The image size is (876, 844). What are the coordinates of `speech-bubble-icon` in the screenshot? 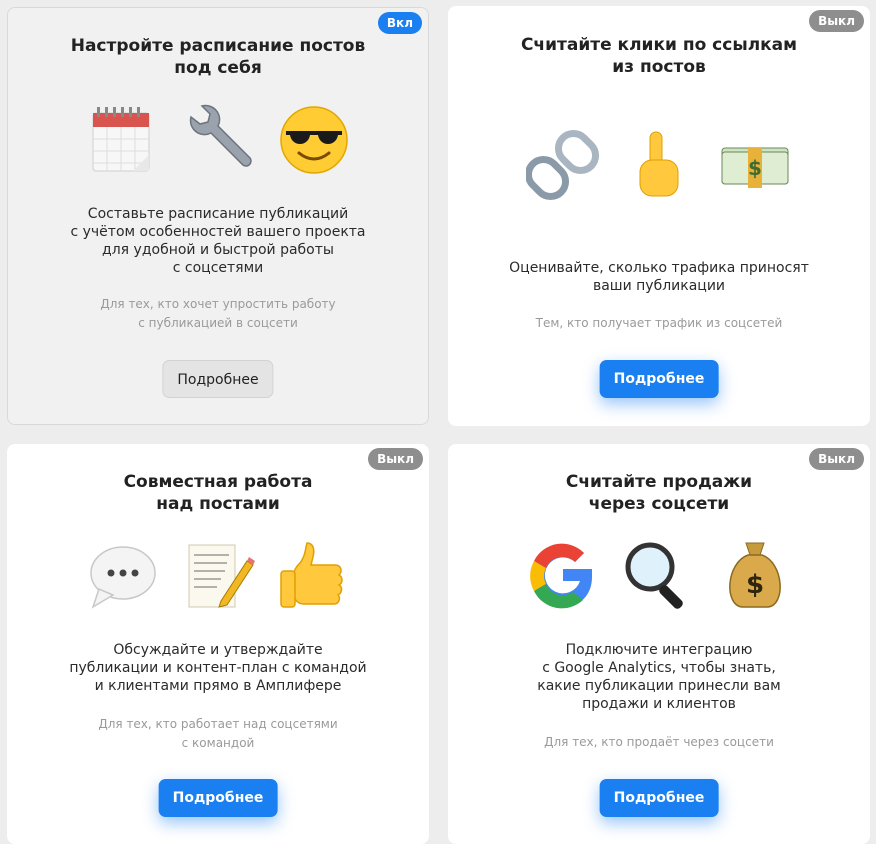 It's located at (122, 576).